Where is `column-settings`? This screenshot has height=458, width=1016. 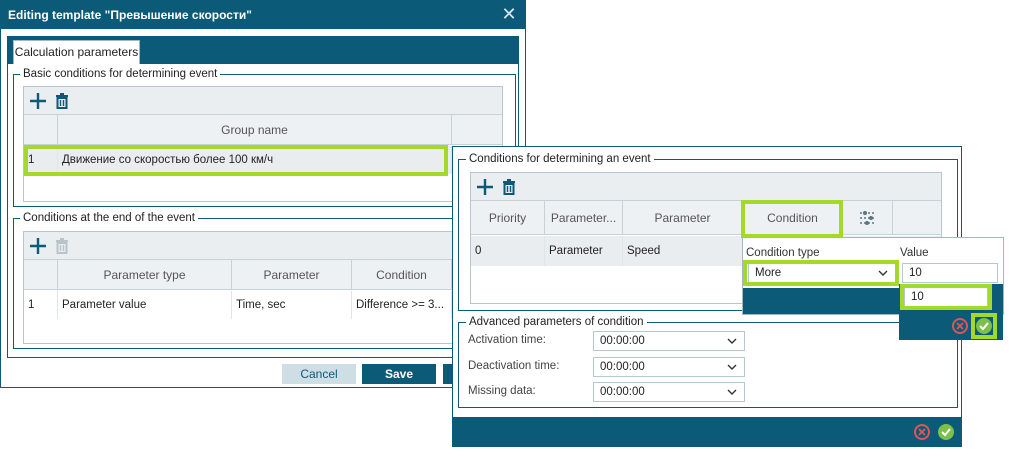
column-settings is located at coordinates (868, 218).